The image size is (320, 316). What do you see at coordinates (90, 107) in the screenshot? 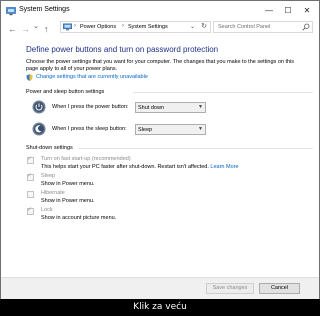
I see `power-button-label: When I press the power button:` at bounding box center [90, 107].